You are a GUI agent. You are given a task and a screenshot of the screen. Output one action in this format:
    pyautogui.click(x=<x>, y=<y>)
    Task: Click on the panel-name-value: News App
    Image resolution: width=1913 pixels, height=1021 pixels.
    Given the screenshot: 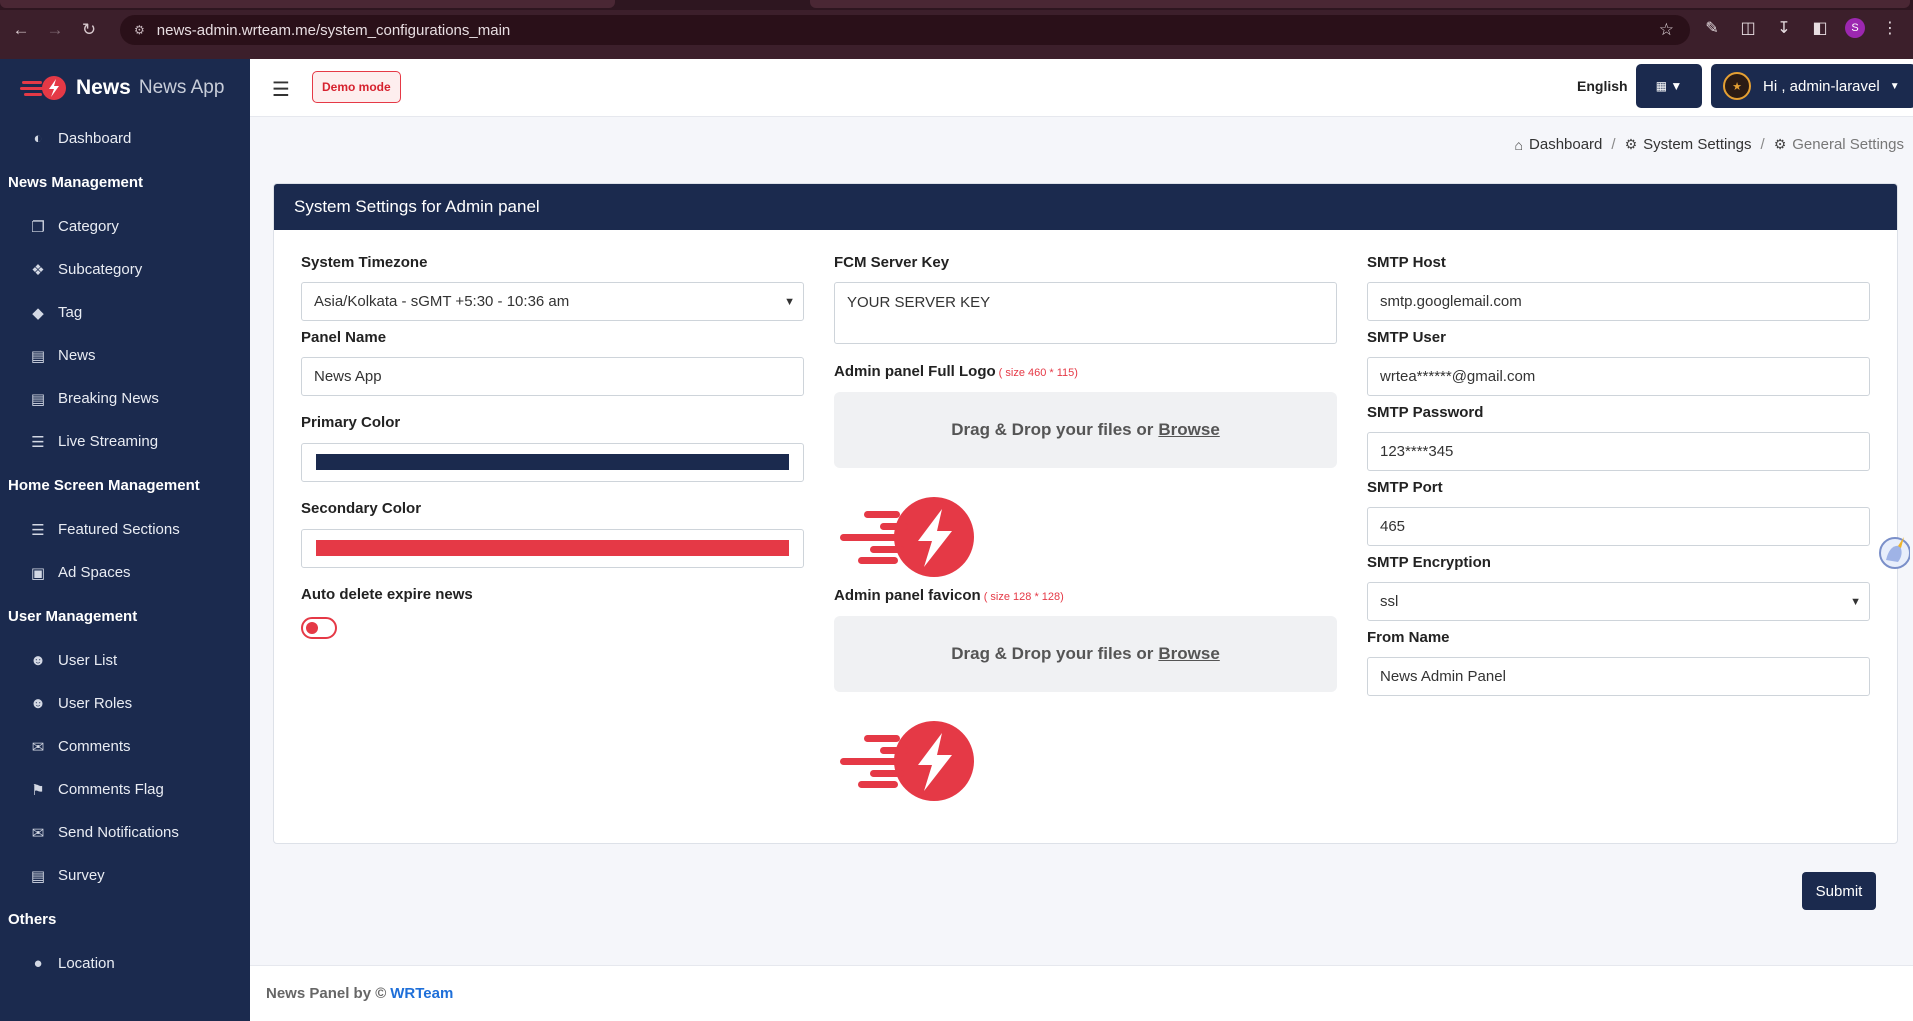 What is the action you would take?
    pyautogui.click(x=348, y=376)
    